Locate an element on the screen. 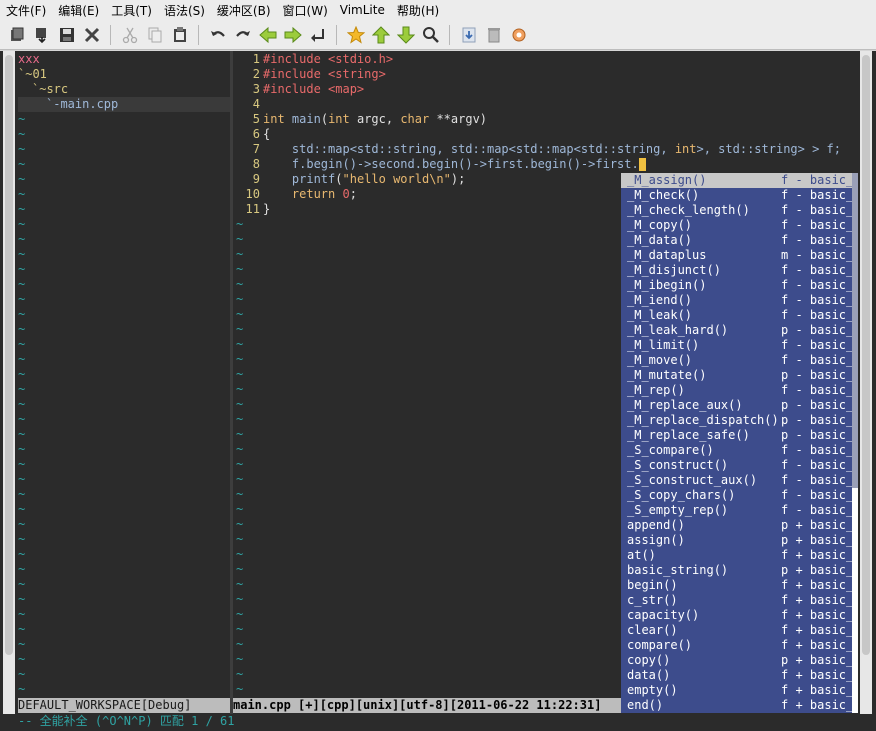 The width and height of the screenshot is (876, 731). completion-item: _M_replace_dispatch() p - basic_ is located at coordinates (739, 420).